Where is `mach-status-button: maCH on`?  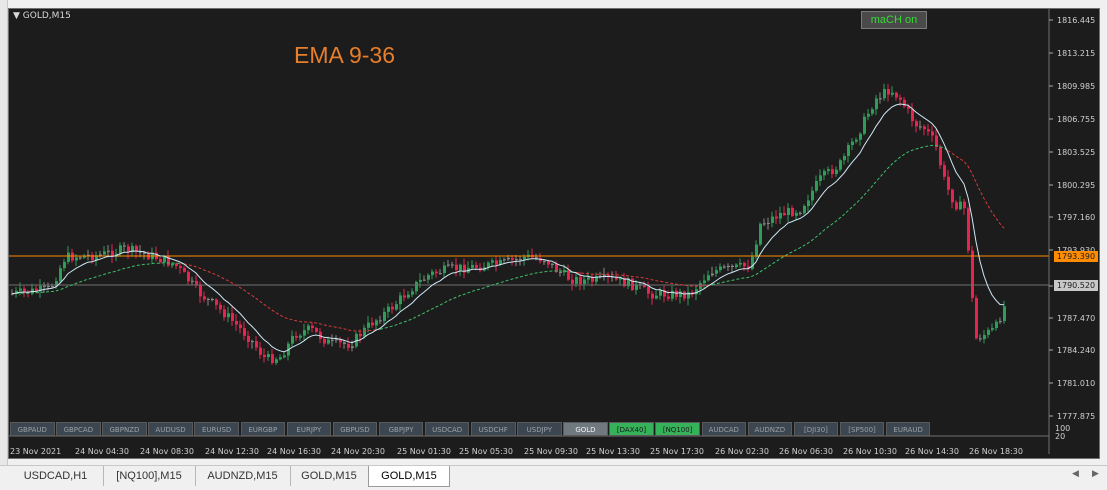 mach-status-button: maCH on is located at coordinates (894, 20).